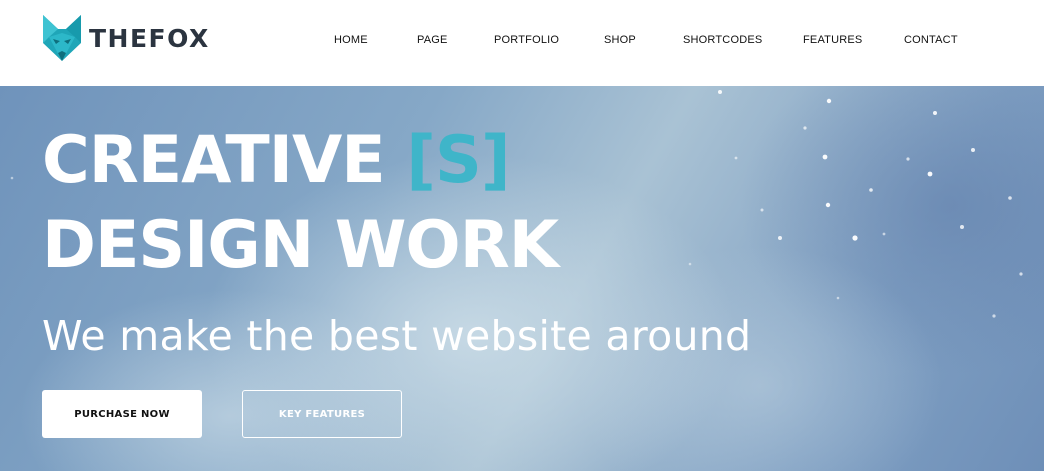 The width and height of the screenshot is (1044, 471). Describe the element at coordinates (322, 414) in the screenshot. I see `key-features-button: KEY FEATURES` at that location.